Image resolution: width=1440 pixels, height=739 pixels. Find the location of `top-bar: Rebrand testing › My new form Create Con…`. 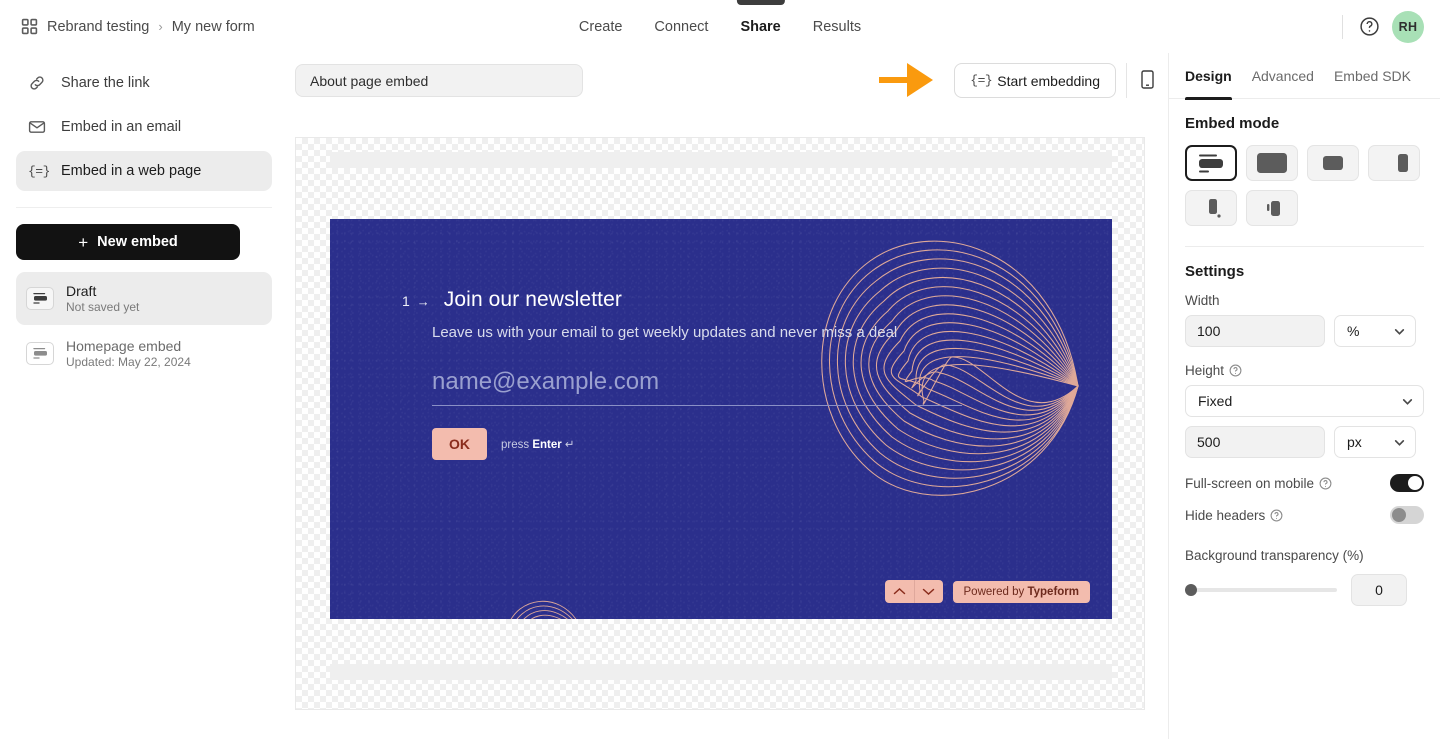

top-bar: Rebrand testing › My new form Create Con… is located at coordinates (720, 26).